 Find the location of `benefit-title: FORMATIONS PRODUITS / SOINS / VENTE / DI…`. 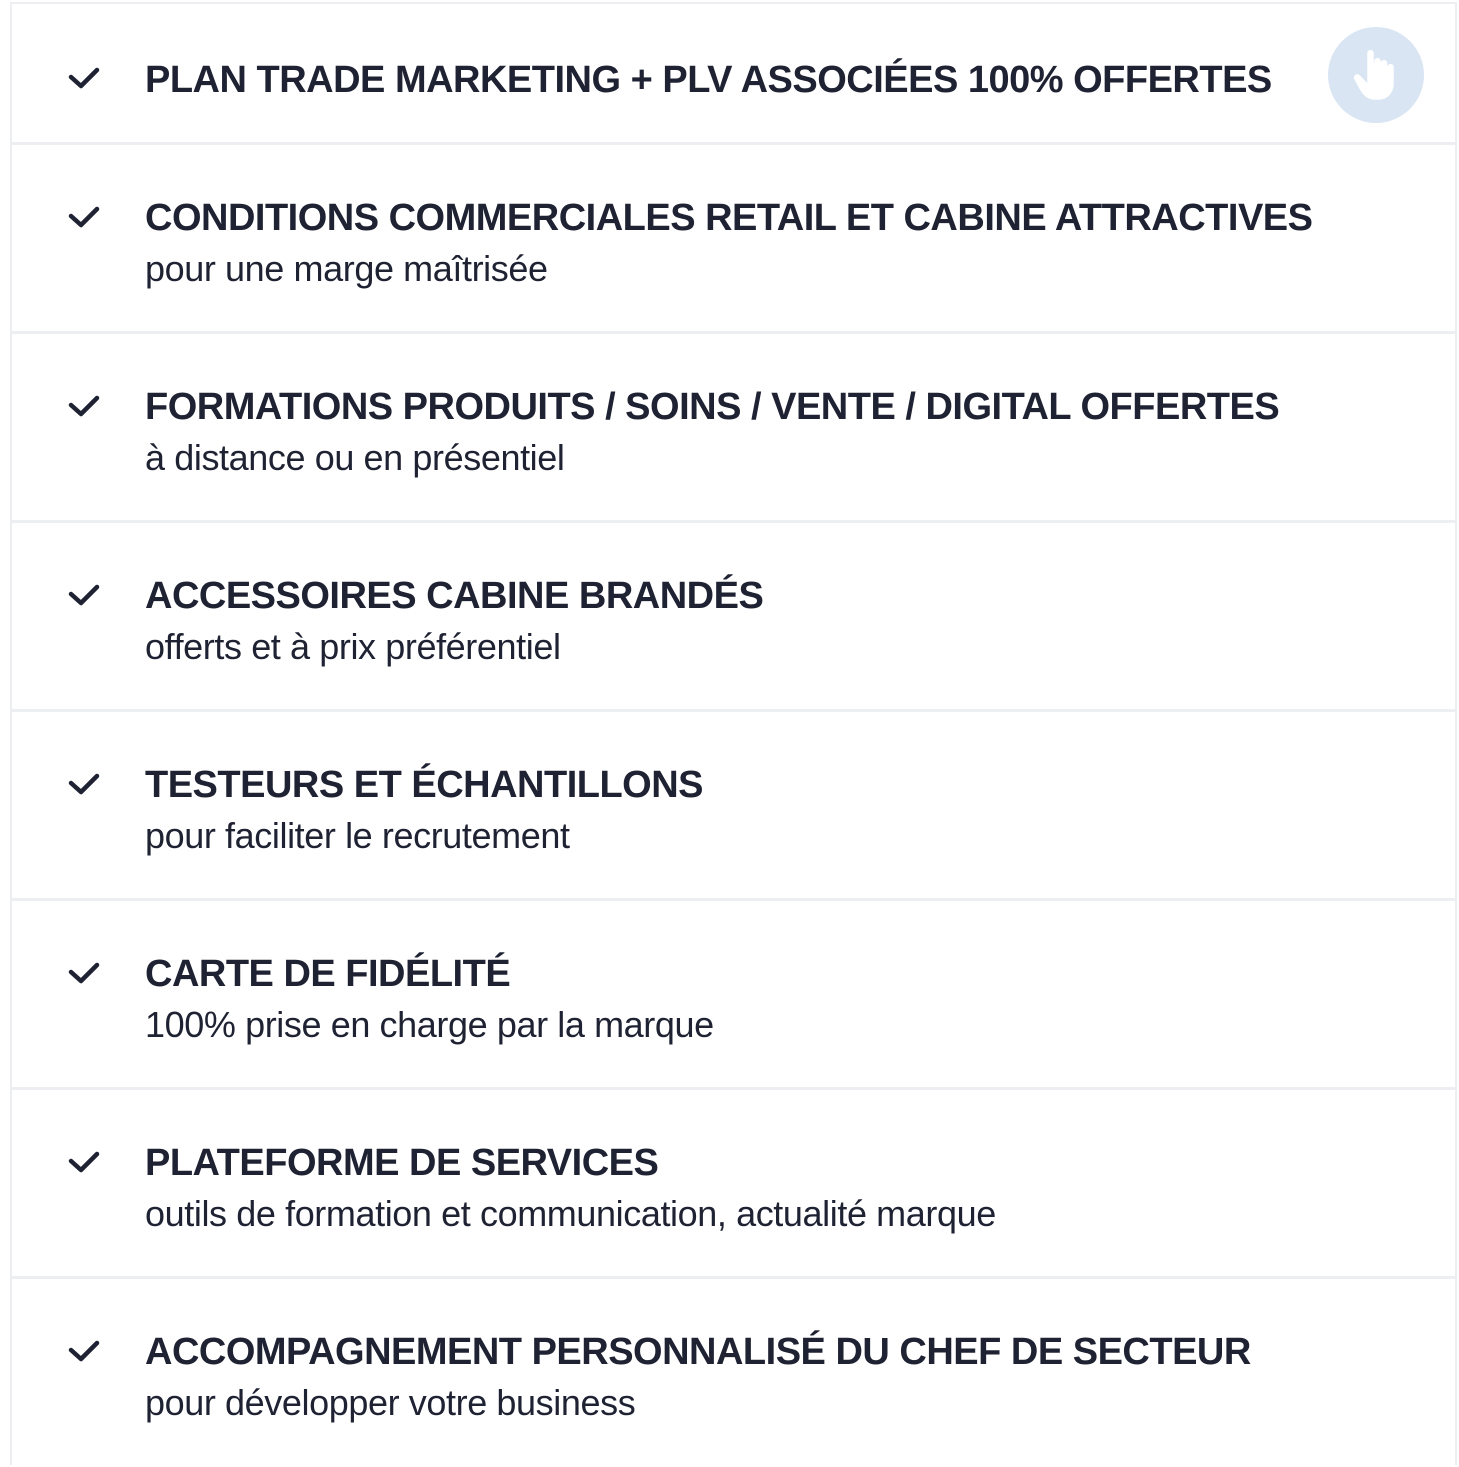

benefit-title: FORMATIONS PRODUITS / SOINS / VENTE / DI… is located at coordinates (712, 407).